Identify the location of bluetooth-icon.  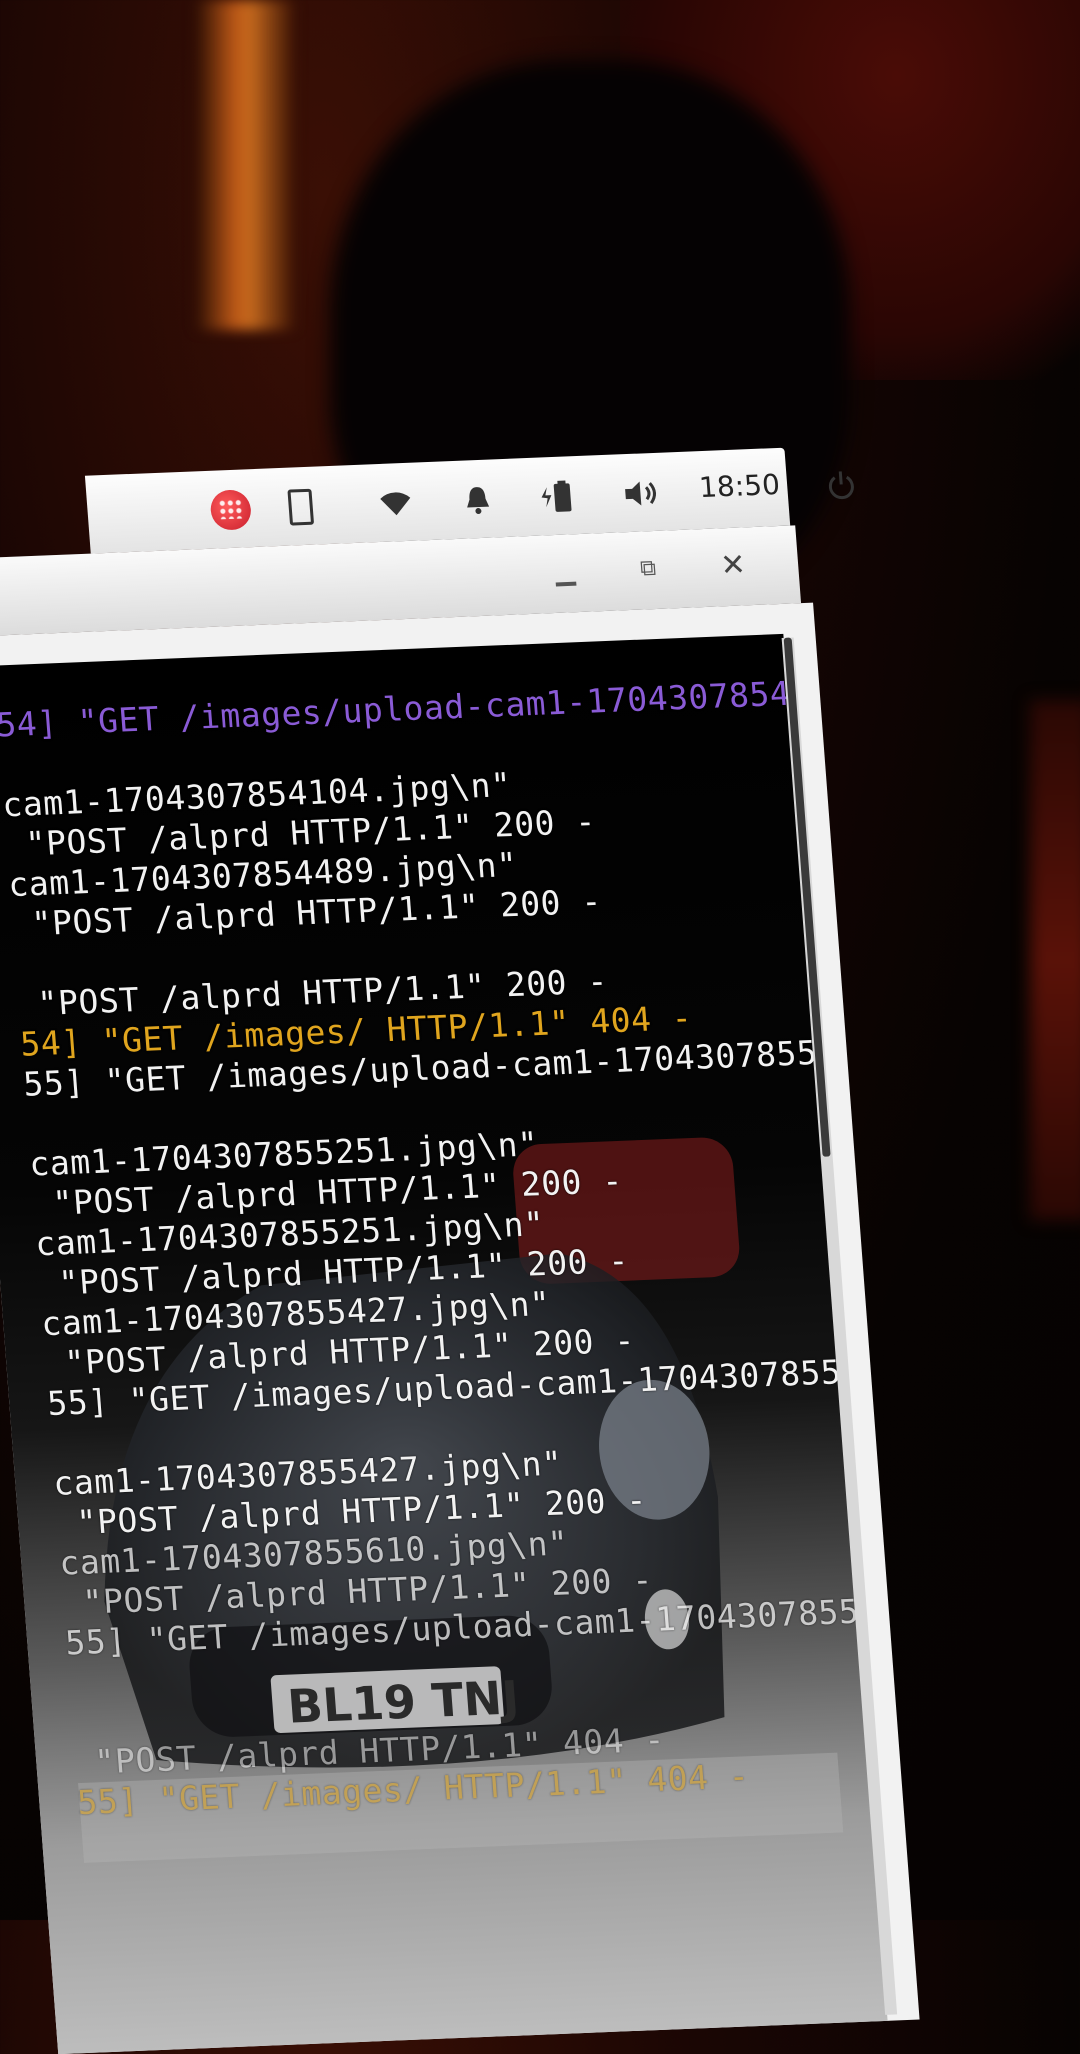
(300, 507).